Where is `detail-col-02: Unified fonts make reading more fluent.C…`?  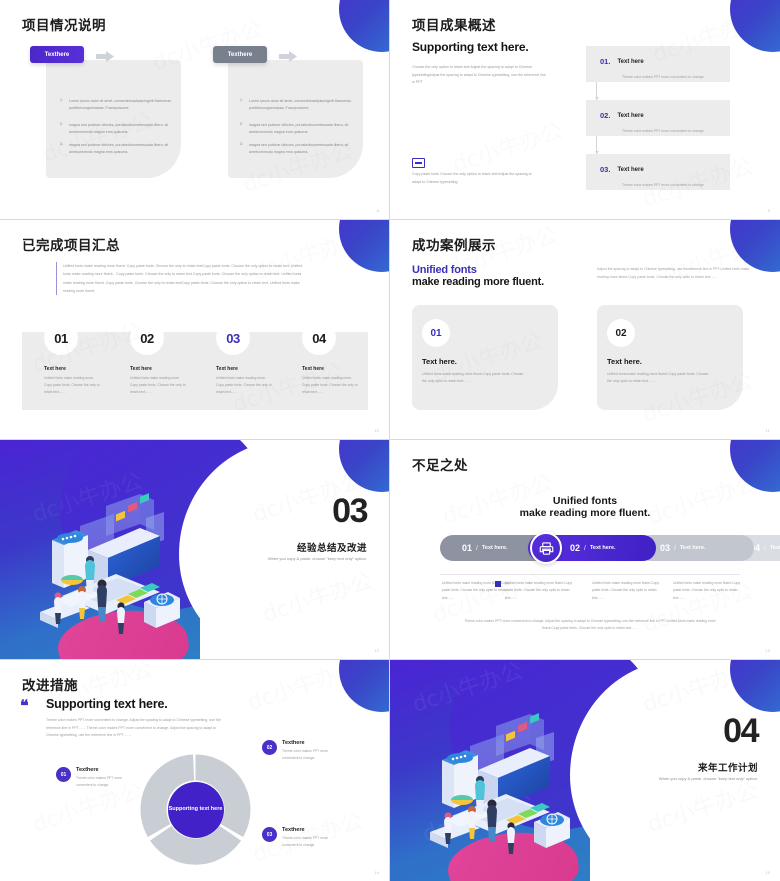
detail-col-02: Unified fonts make reading more fluent.C… is located at coordinates (539, 590).